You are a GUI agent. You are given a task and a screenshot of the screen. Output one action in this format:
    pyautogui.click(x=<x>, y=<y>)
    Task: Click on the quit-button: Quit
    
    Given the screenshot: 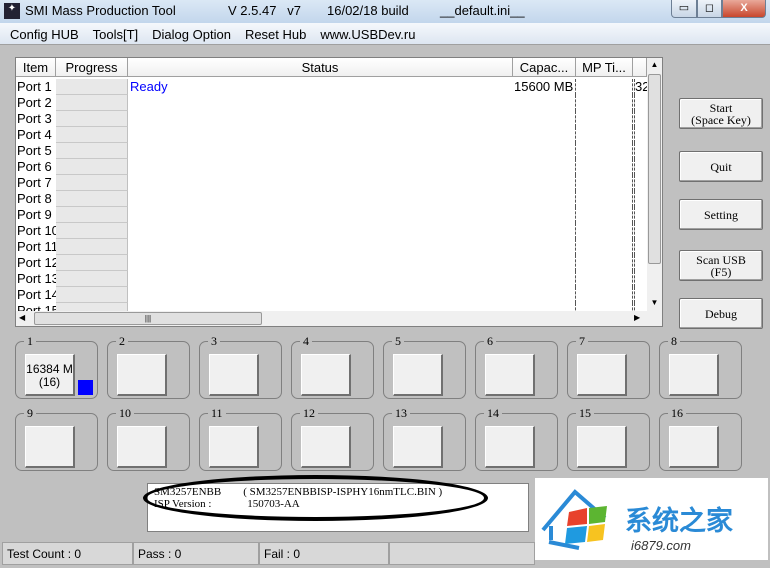 What is the action you would take?
    pyautogui.click(x=721, y=166)
    